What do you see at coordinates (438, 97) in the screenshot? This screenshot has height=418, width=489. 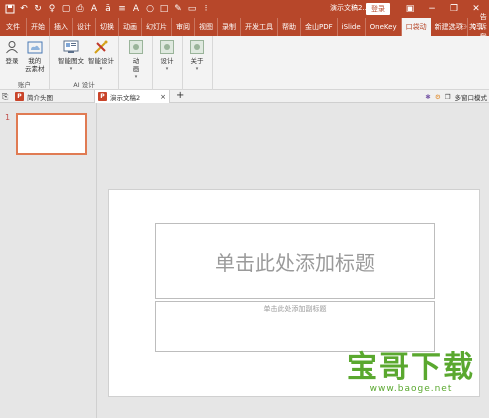 I see `gear-icon: ⚙` at bounding box center [438, 97].